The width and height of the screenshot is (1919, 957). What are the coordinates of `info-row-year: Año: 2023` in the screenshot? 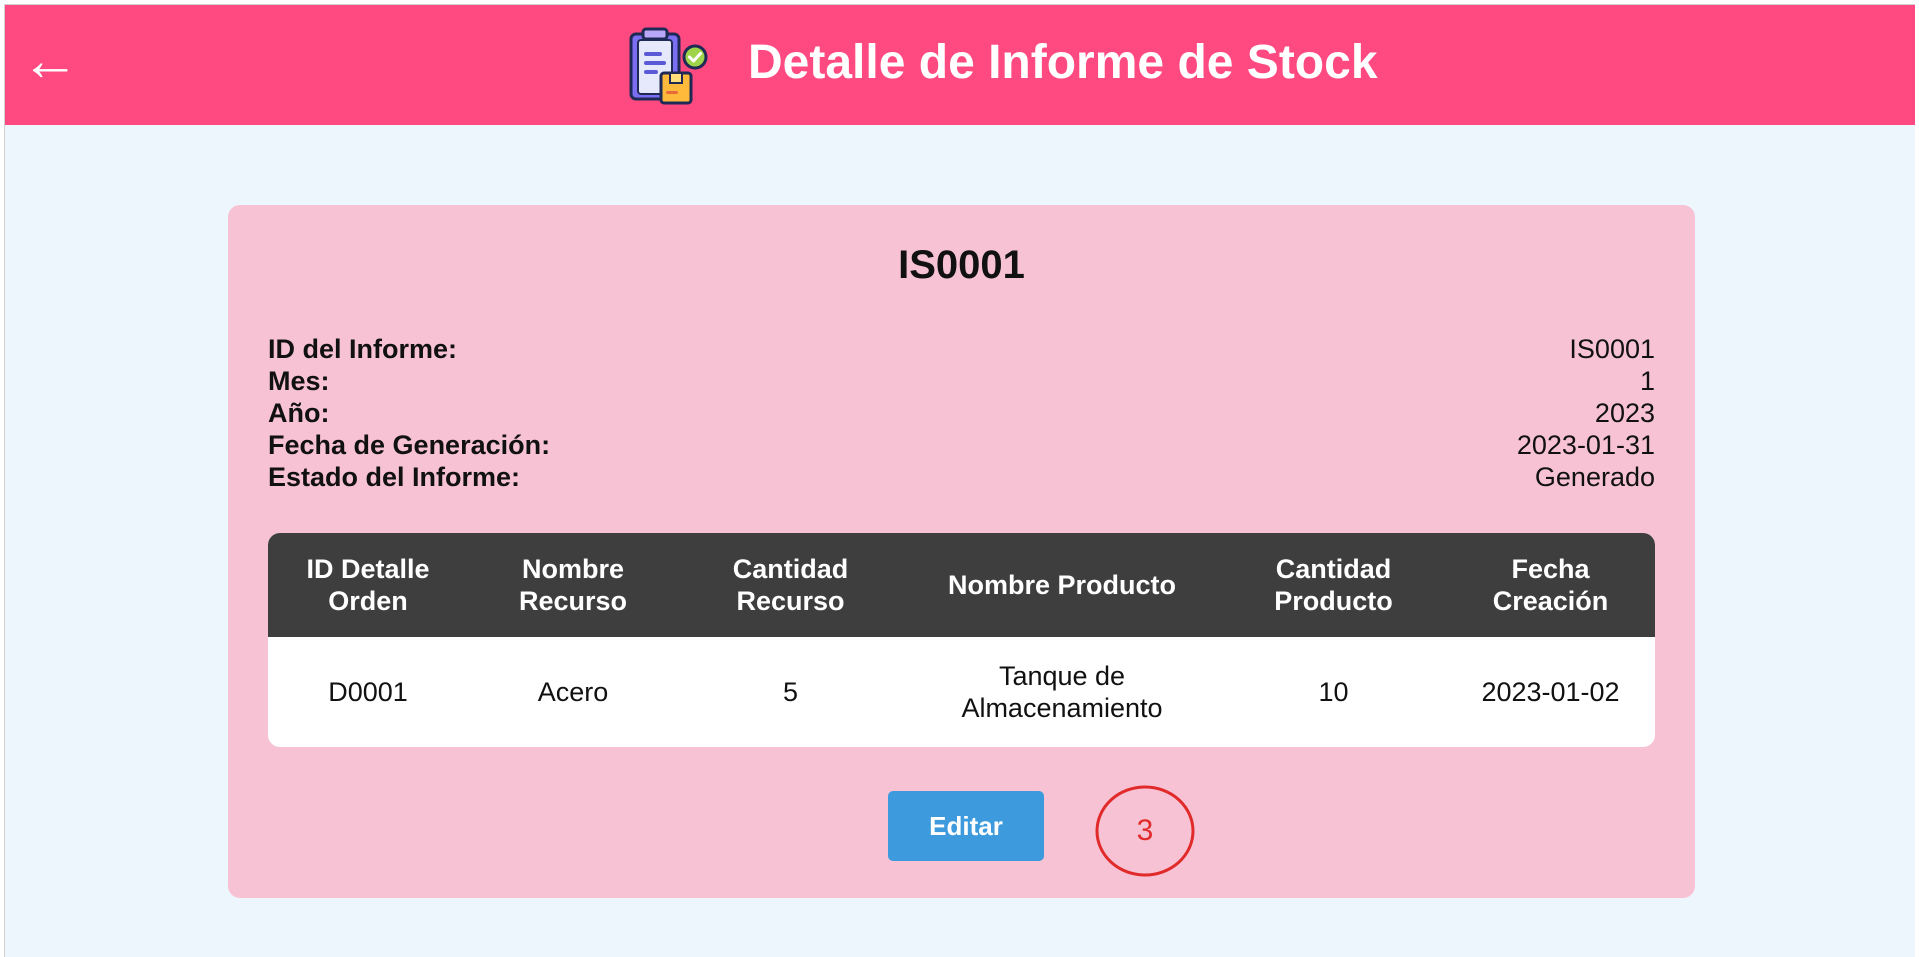 It's located at (961, 413).